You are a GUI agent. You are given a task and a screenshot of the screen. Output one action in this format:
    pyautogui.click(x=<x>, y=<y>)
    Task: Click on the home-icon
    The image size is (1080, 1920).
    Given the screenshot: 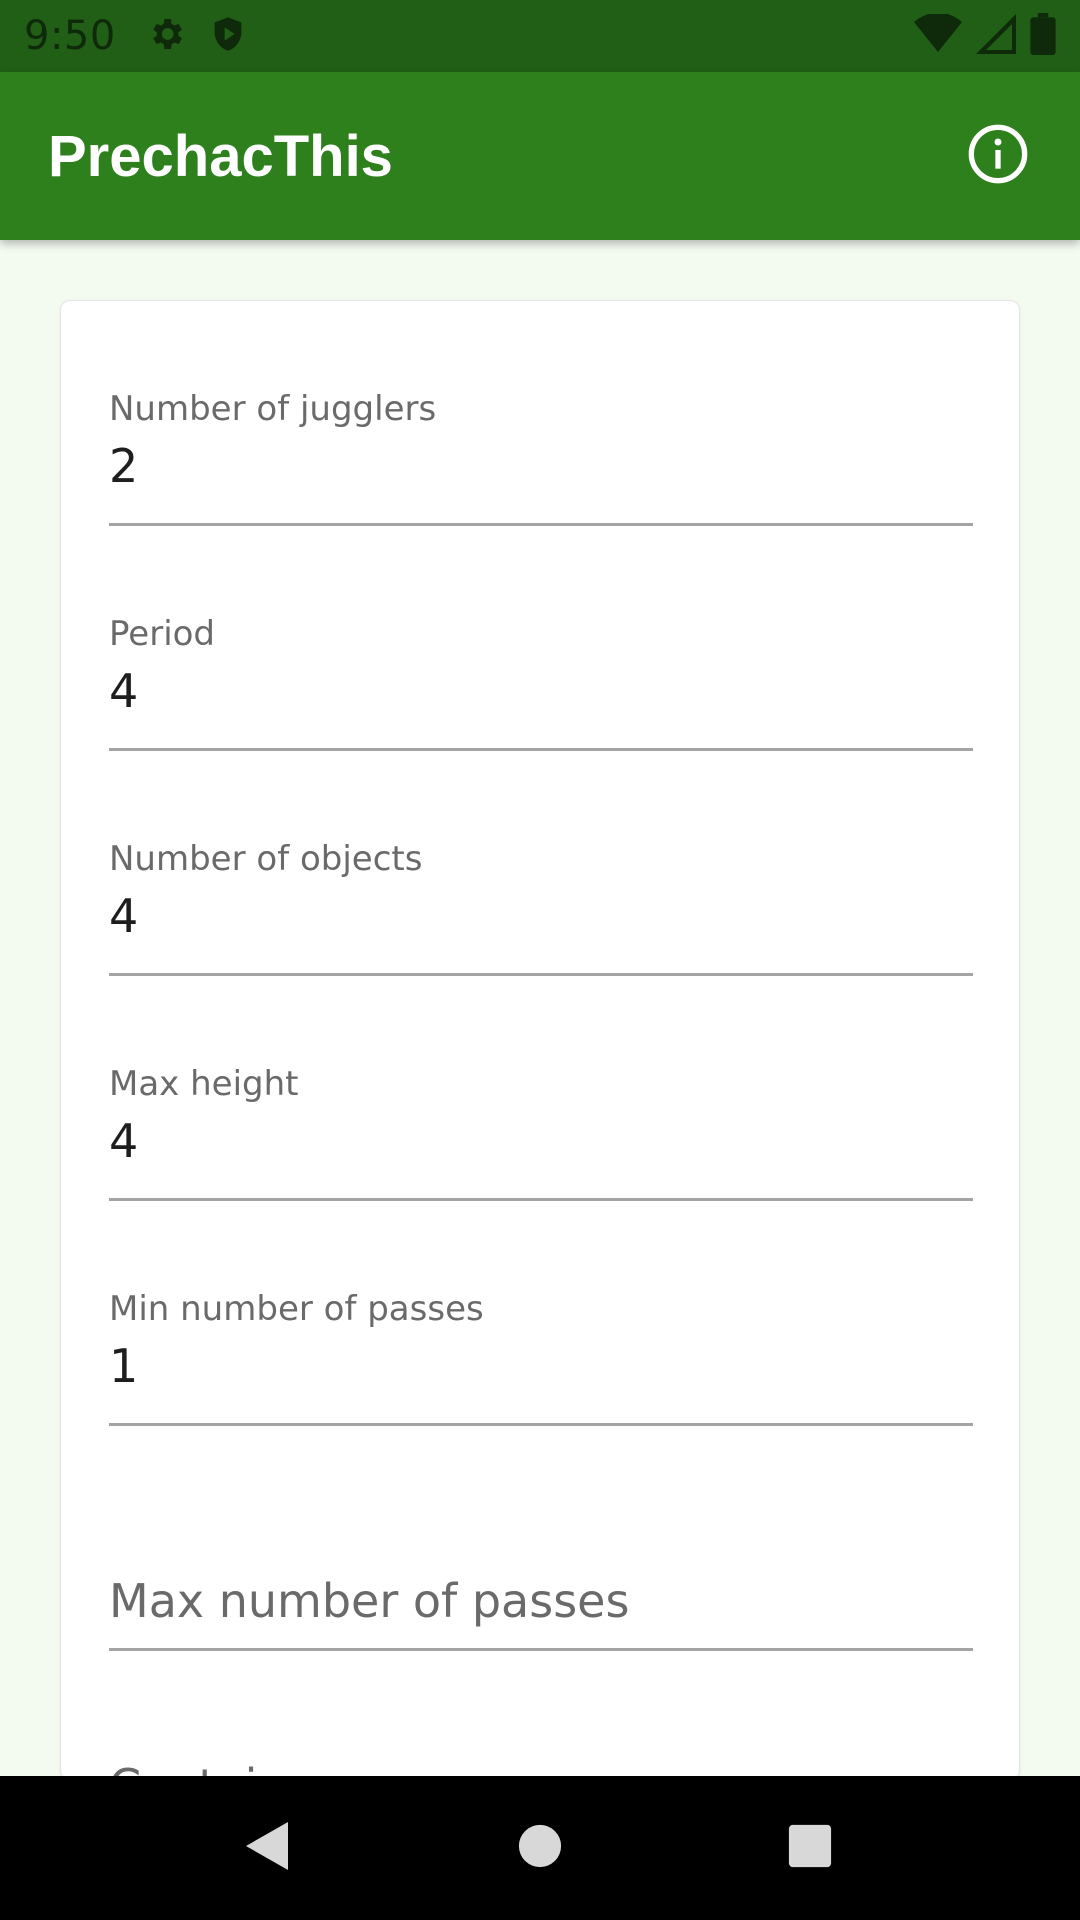 What is the action you would take?
    pyautogui.click(x=540, y=1848)
    